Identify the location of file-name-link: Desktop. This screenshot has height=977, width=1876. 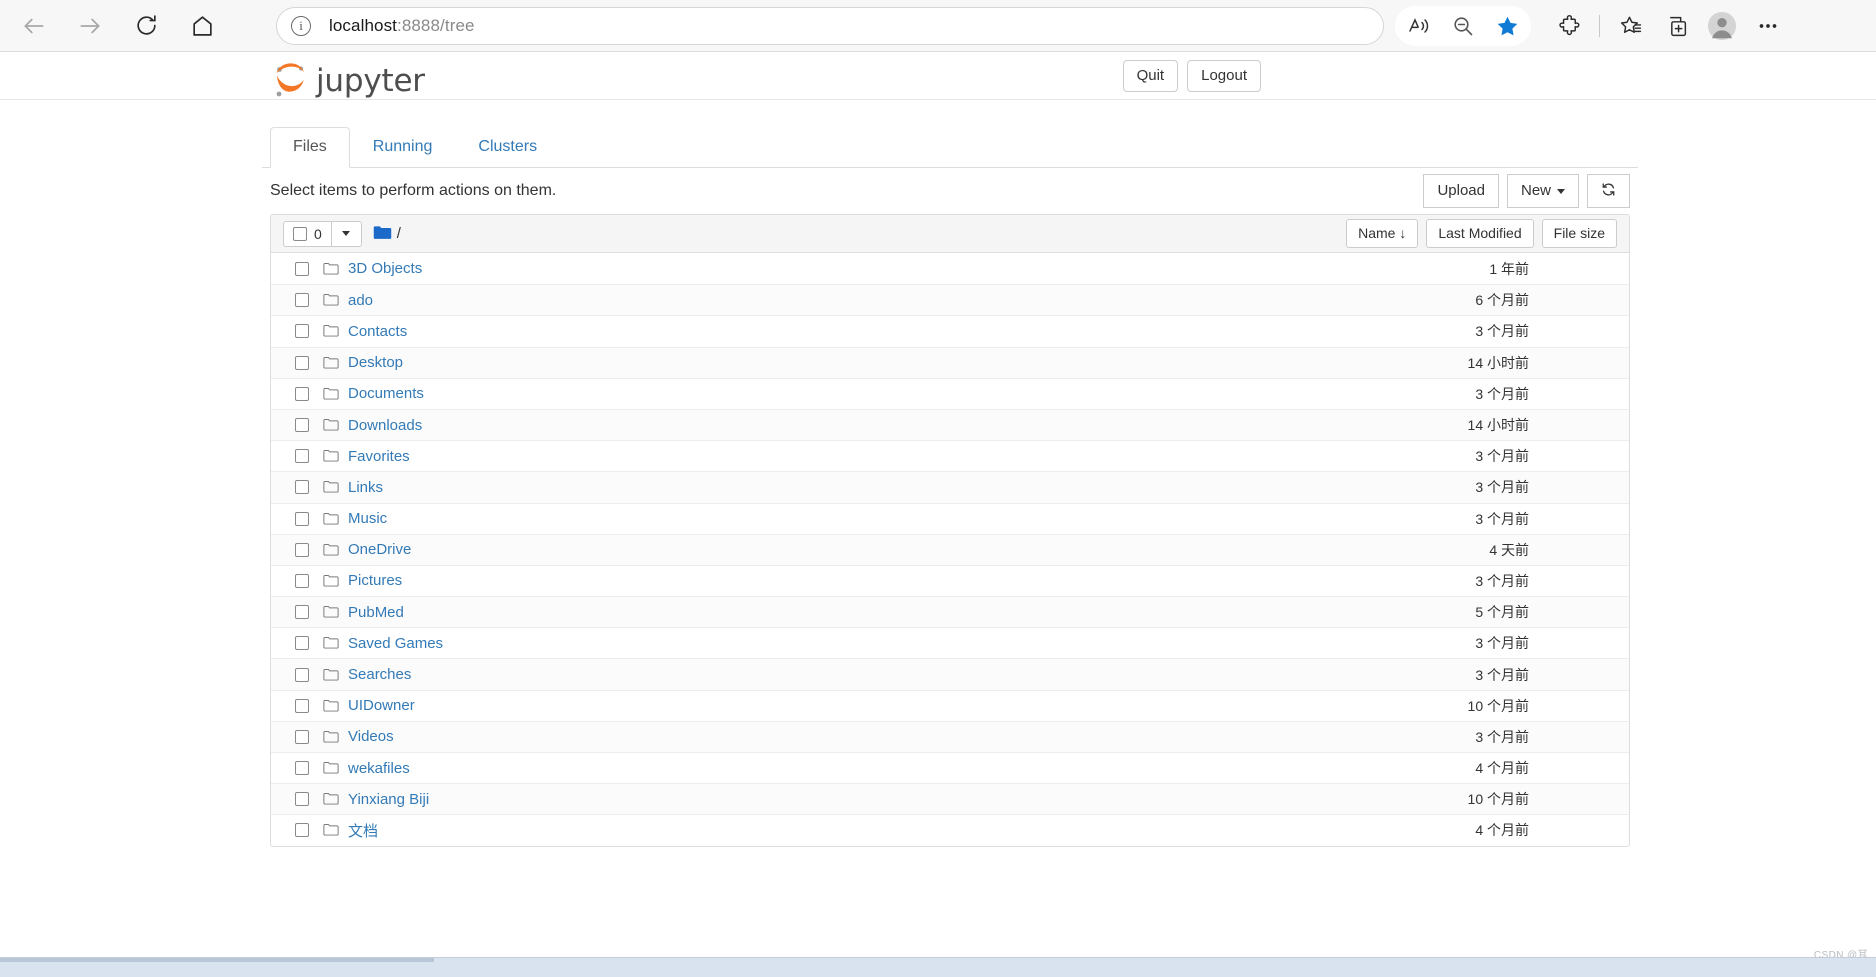
(908, 362).